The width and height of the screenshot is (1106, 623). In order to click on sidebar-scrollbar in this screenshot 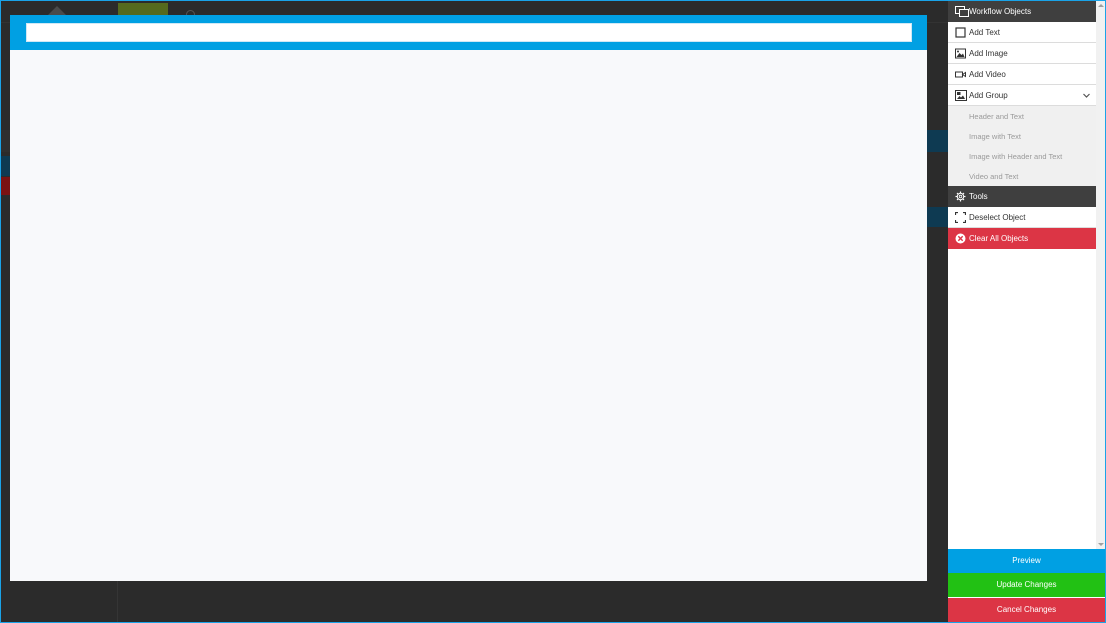, I will do `click(1100, 275)`.